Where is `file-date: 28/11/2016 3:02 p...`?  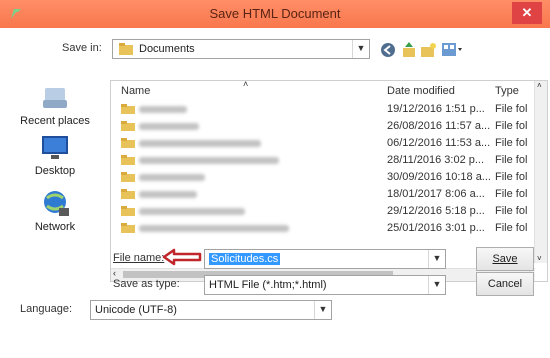
file-date: 28/11/2016 3:02 p... is located at coordinates (436, 160).